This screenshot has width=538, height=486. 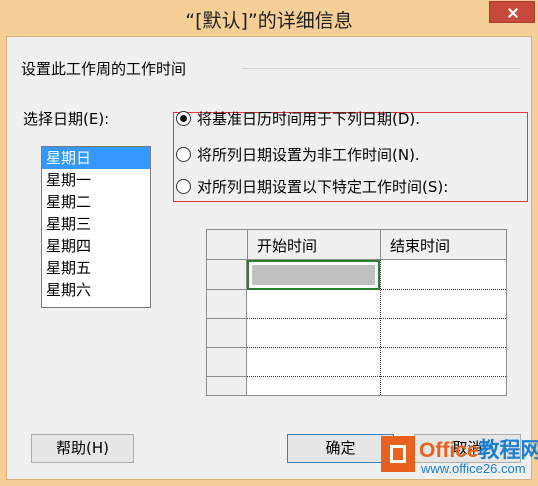 What do you see at coordinates (308, 154) in the screenshot?
I see `option-label: 将所列日期设置为非工作时间(N).` at bounding box center [308, 154].